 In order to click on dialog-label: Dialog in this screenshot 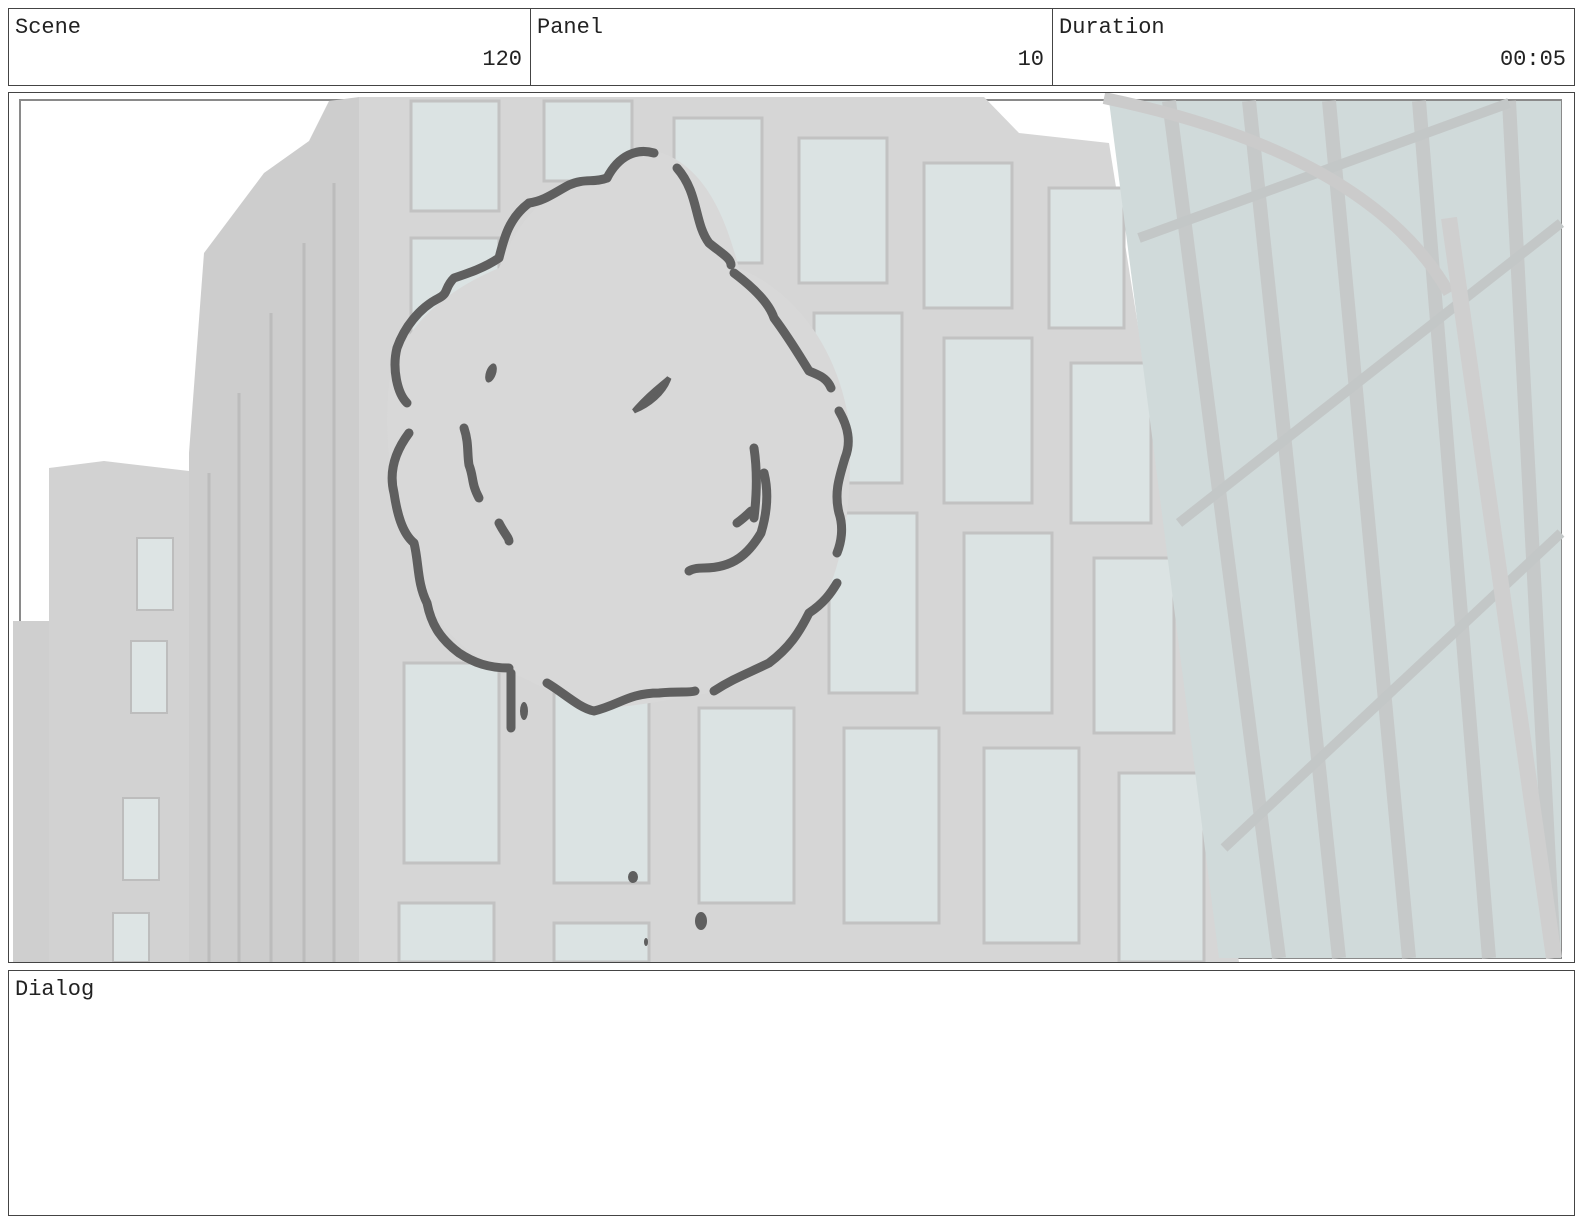, I will do `click(55, 989)`.